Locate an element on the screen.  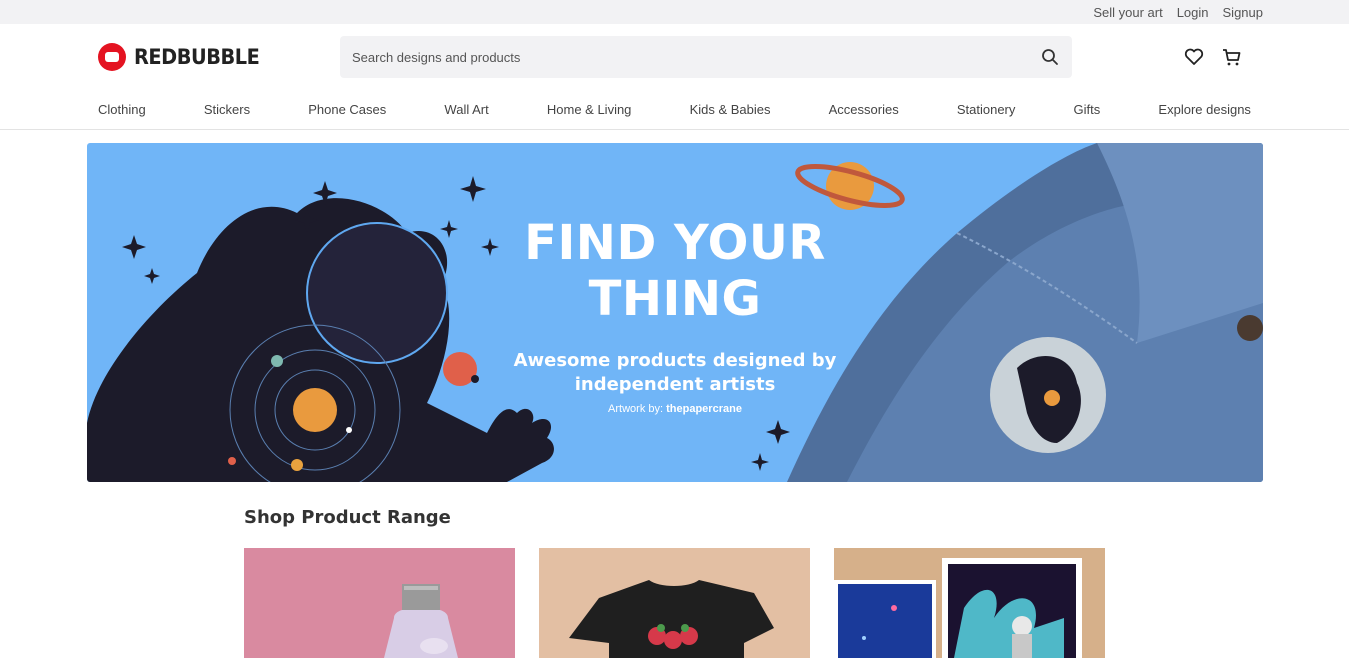
ringed-planet is located at coordinates (850, 186).